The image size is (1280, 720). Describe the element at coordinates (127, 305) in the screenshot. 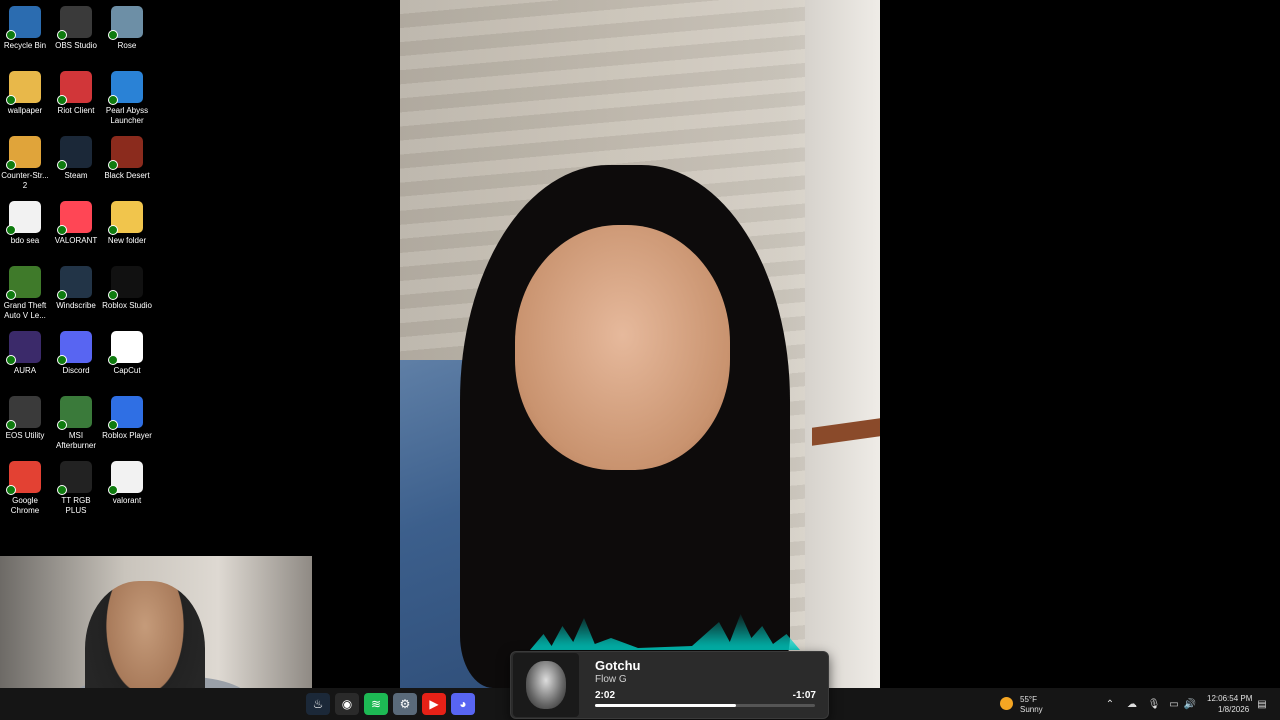

I see `desktop-icon-label: Roblox Studio` at that location.